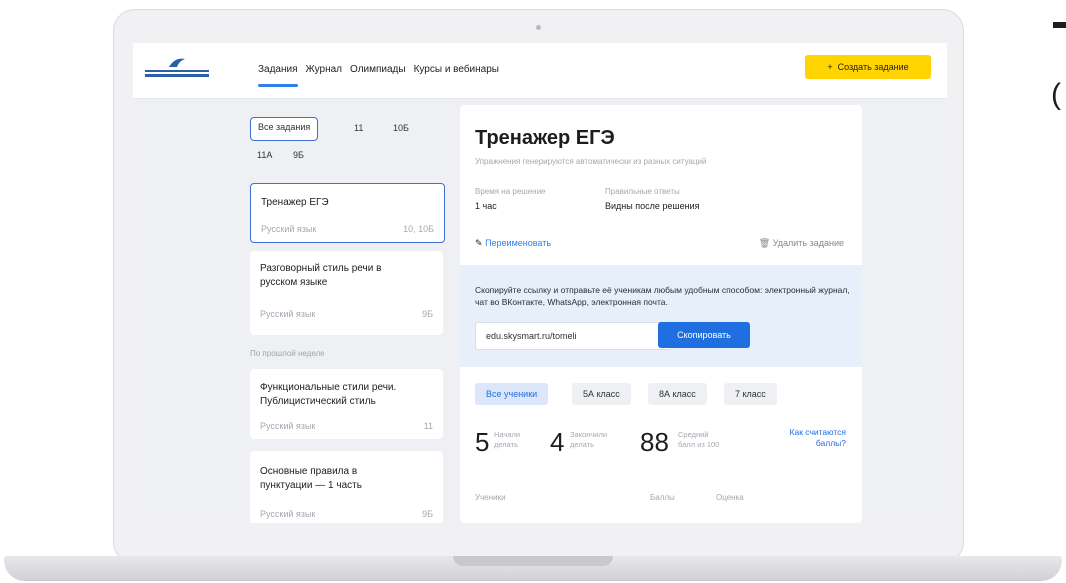  What do you see at coordinates (482, 442) in the screenshot?
I see `stat-started: 5` at bounding box center [482, 442].